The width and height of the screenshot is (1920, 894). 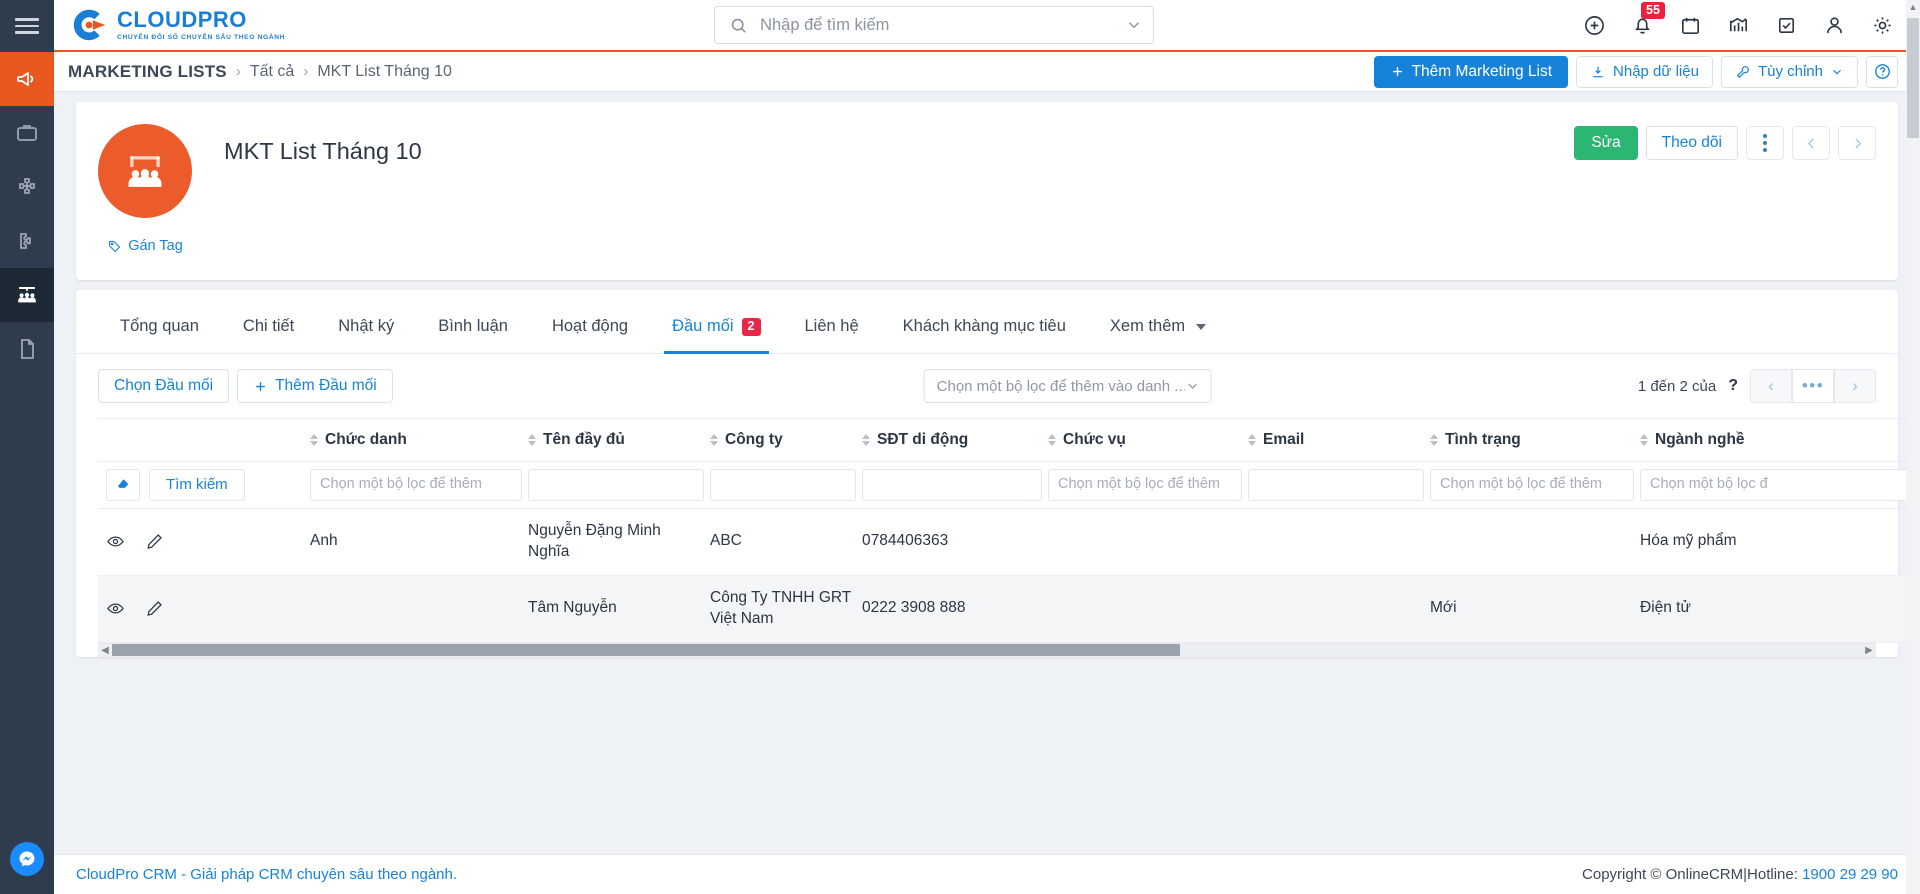 What do you see at coordinates (1148, 440) in the screenshot?
I see `th-chuc-vu: Chức vụ` at bounding box center [1148, 440].